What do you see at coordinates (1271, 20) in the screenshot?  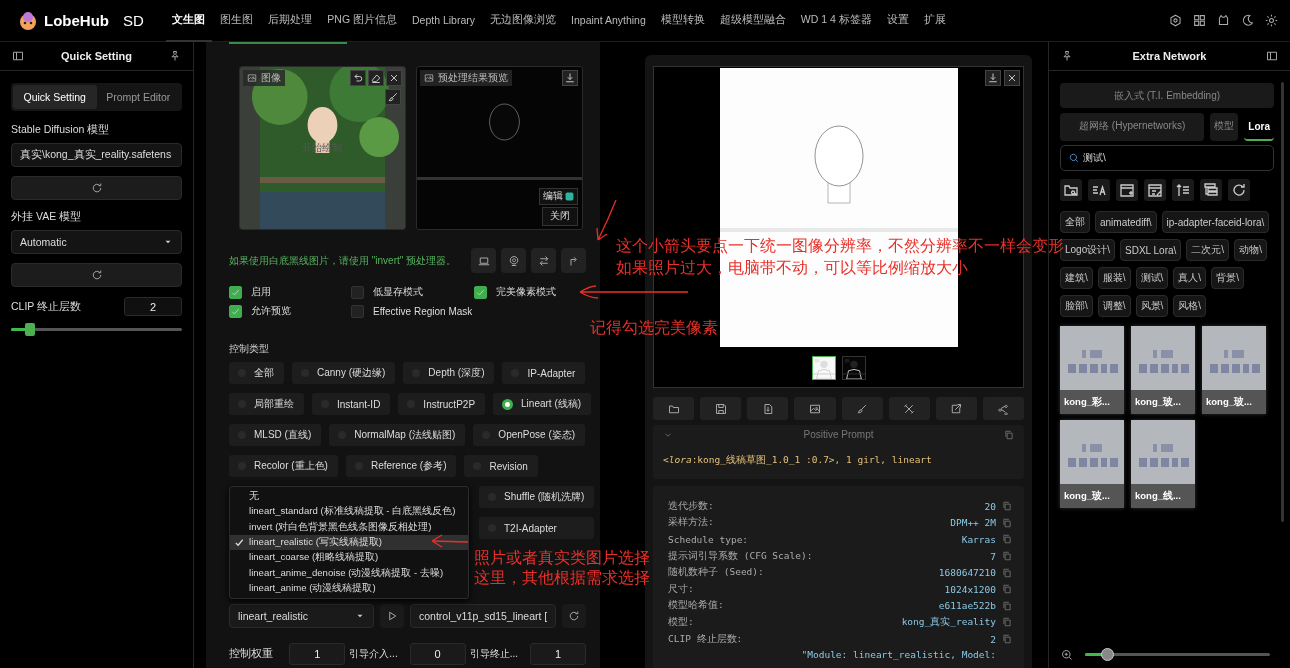 I see `settings-icon` at bounding box center [1271, 20].